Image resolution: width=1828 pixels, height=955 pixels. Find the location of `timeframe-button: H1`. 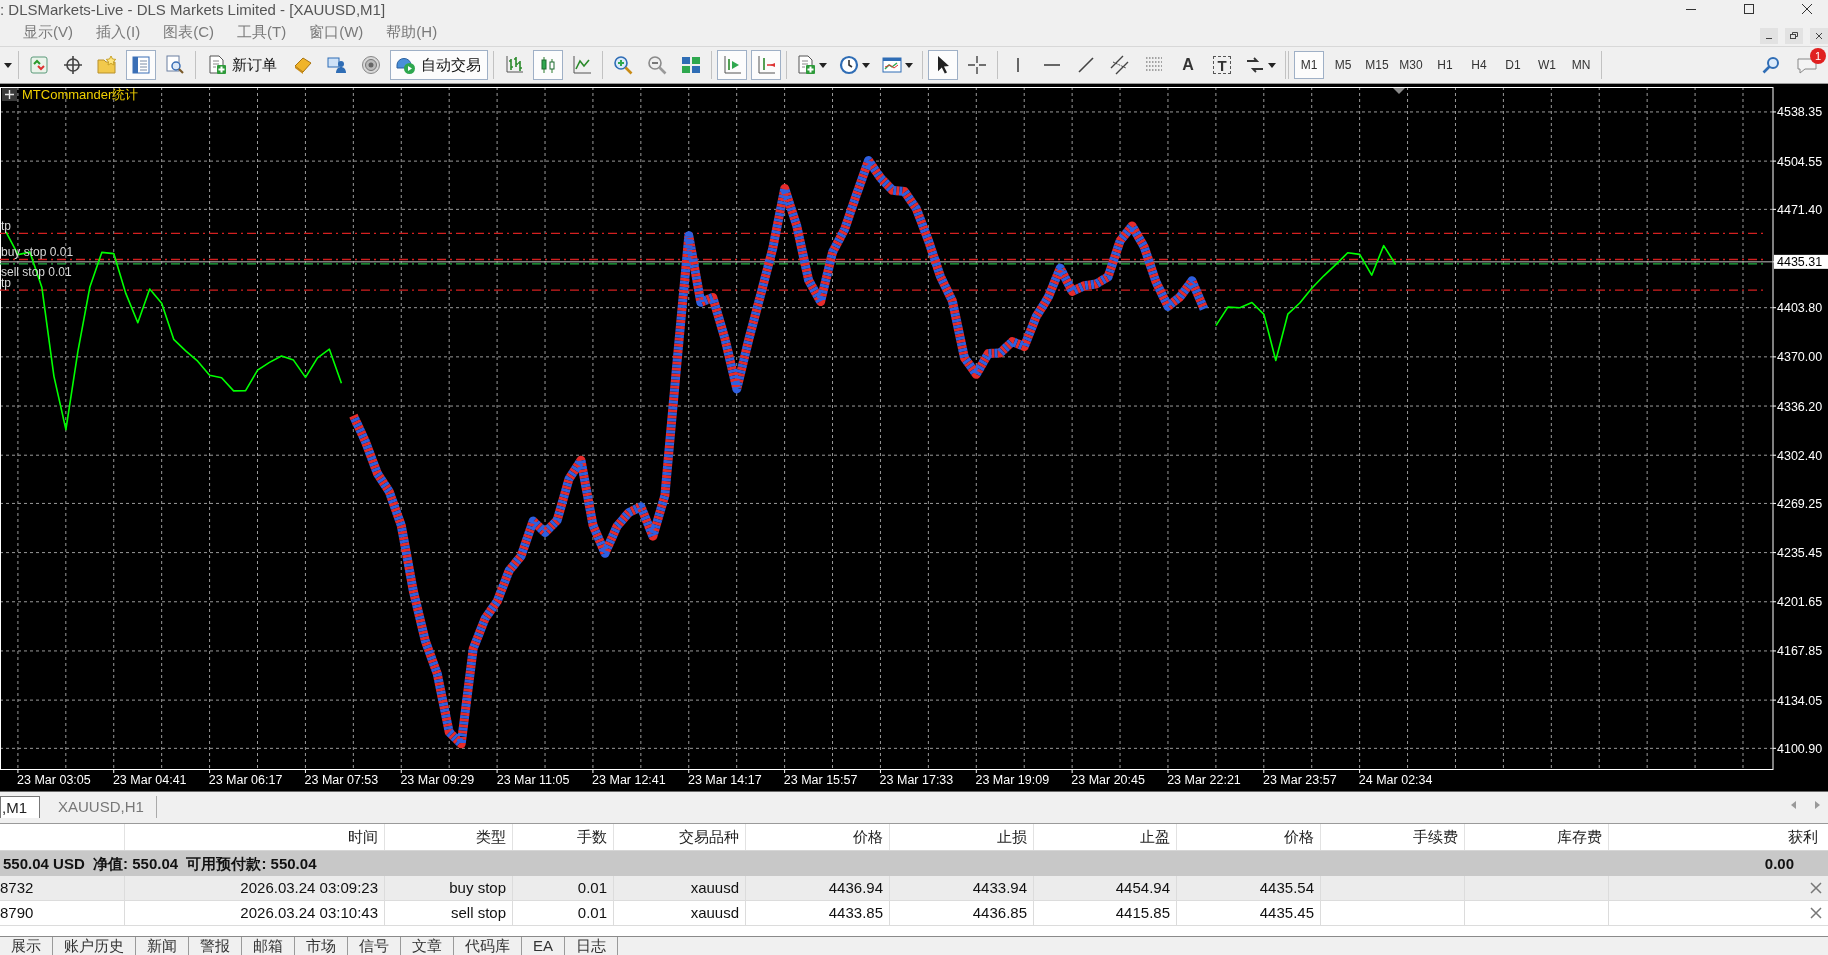

timeframe-button: H1 is located at coordinates (1445, 65).